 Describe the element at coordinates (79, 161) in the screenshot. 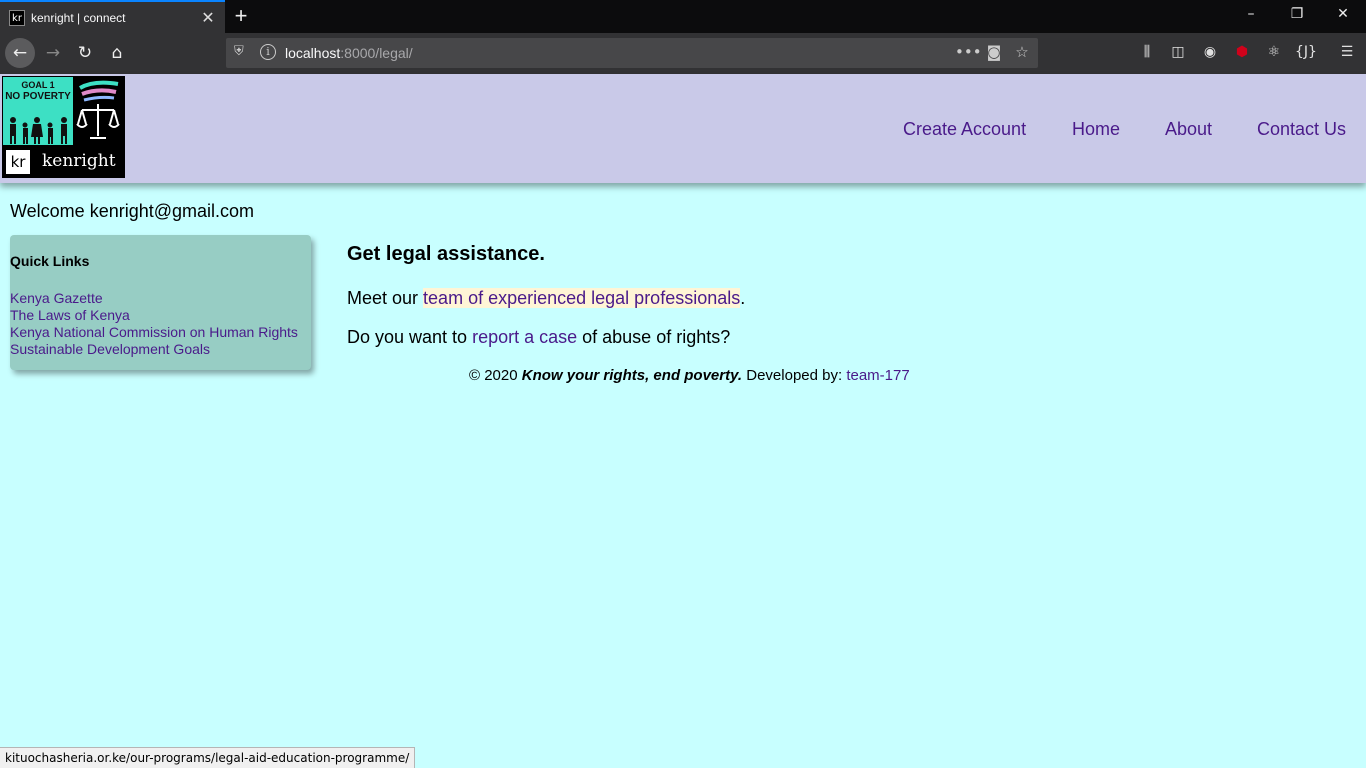

I see `logo-name: kenright` at that location.